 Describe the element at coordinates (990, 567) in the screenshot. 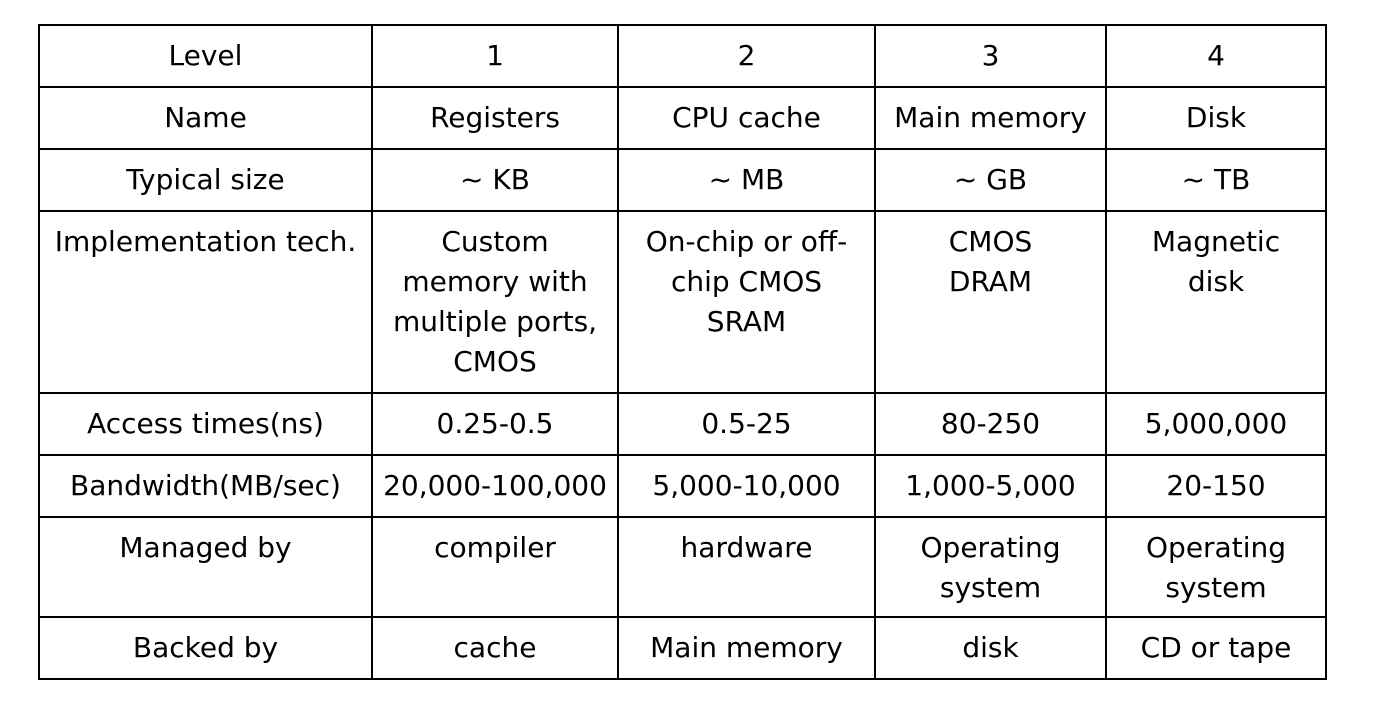

I see `cell-managed-main-memory: Operating system` at that location.